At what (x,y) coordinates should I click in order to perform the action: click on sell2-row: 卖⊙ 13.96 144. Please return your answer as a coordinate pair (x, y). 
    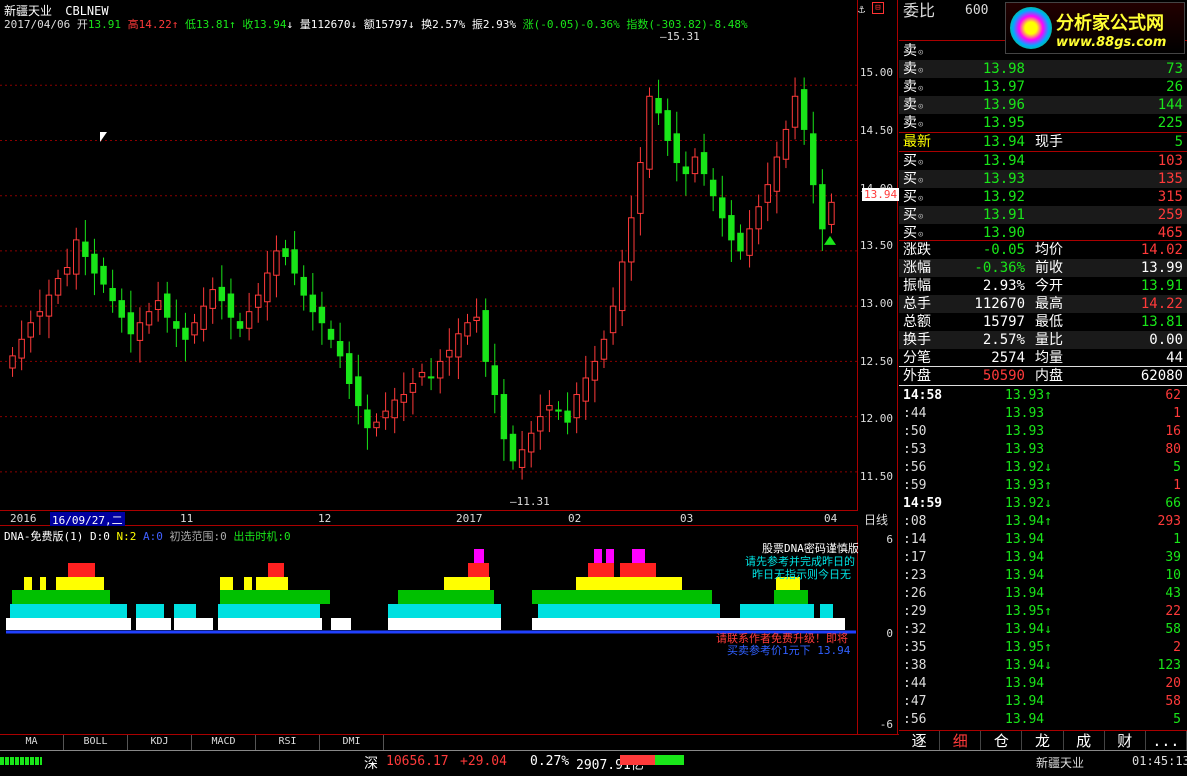
    Looking at the image, I should click on (1043, 105).